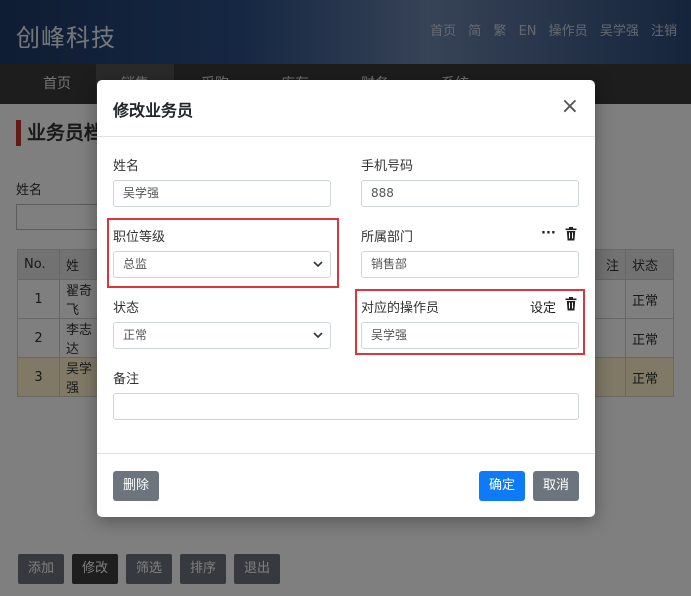 This screenshot has width=691, height=596. Describe the element at coordinates (387, 237) in the screenshot. I see `dept-label: 所属部门` at that location.